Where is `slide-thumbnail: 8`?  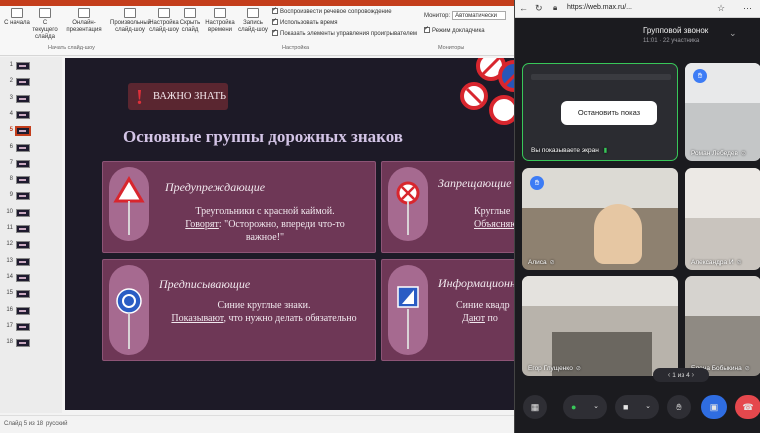
slide-thumbnail: 8 is located at coordinates (32, 181).